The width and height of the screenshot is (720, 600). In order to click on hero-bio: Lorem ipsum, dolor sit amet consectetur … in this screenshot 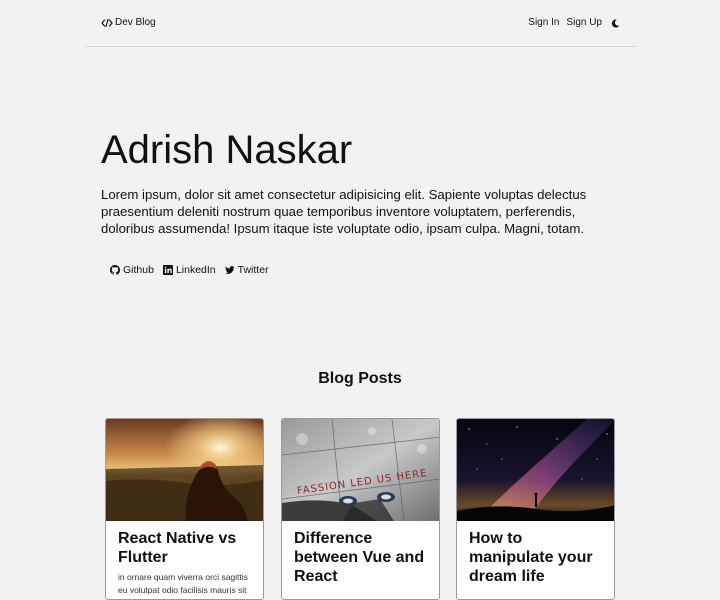, I will do `click(344, 211)`.